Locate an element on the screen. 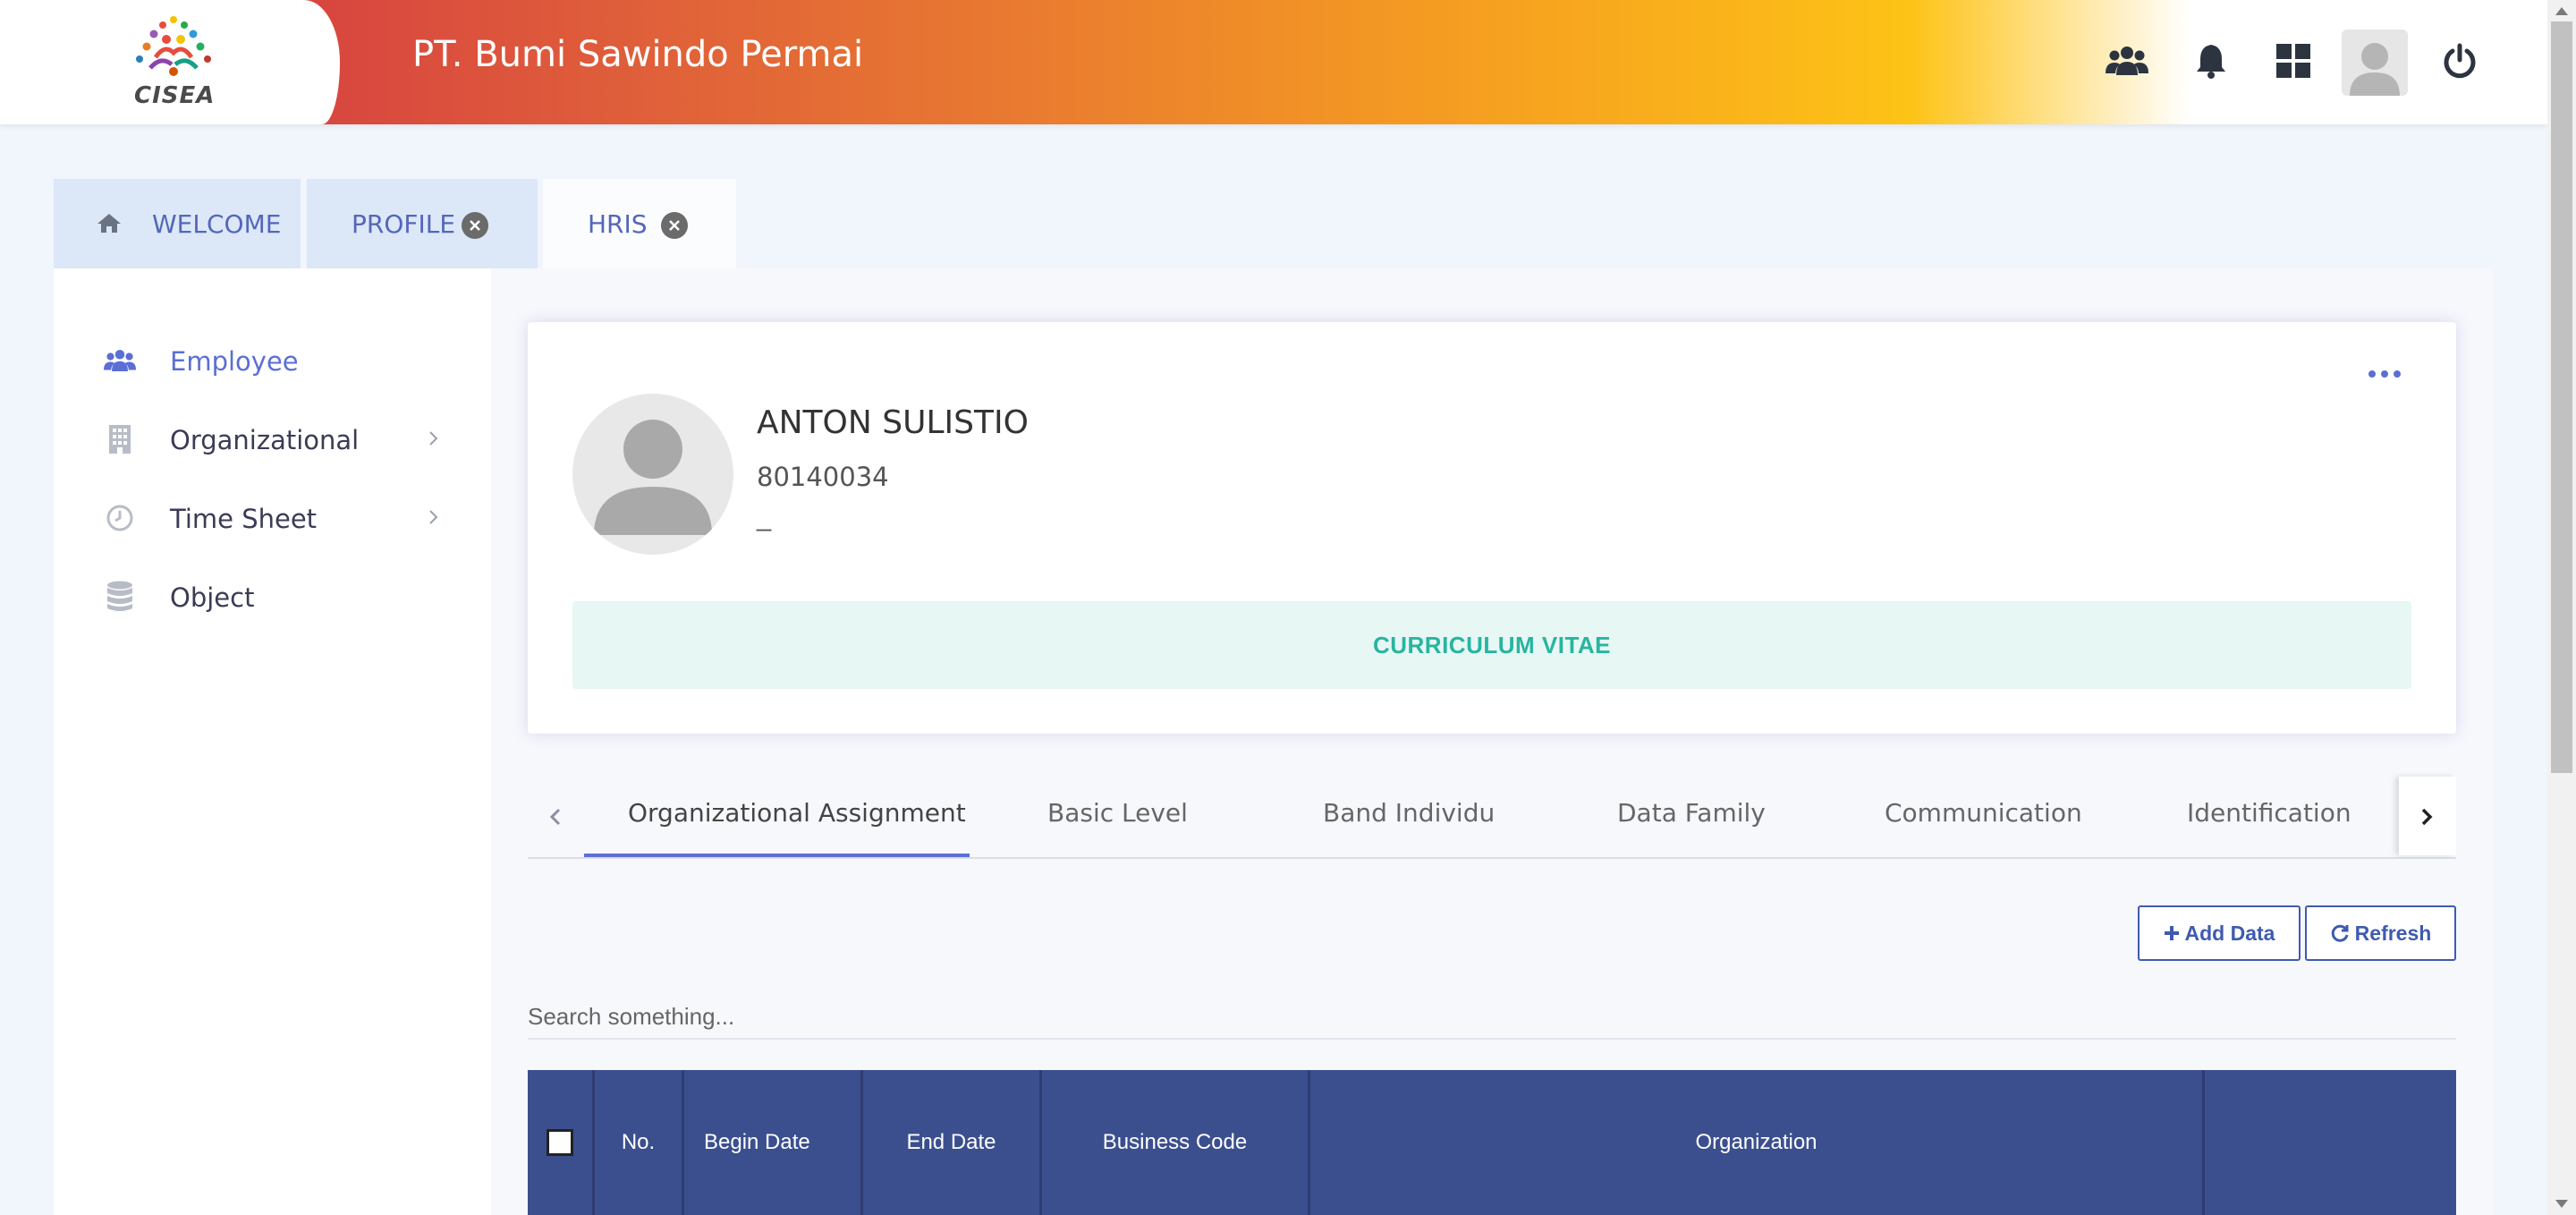 The width and height of the screenshot is (2576, 1215). sidebar-item-label: Employee is located at coordinates (234, 362).